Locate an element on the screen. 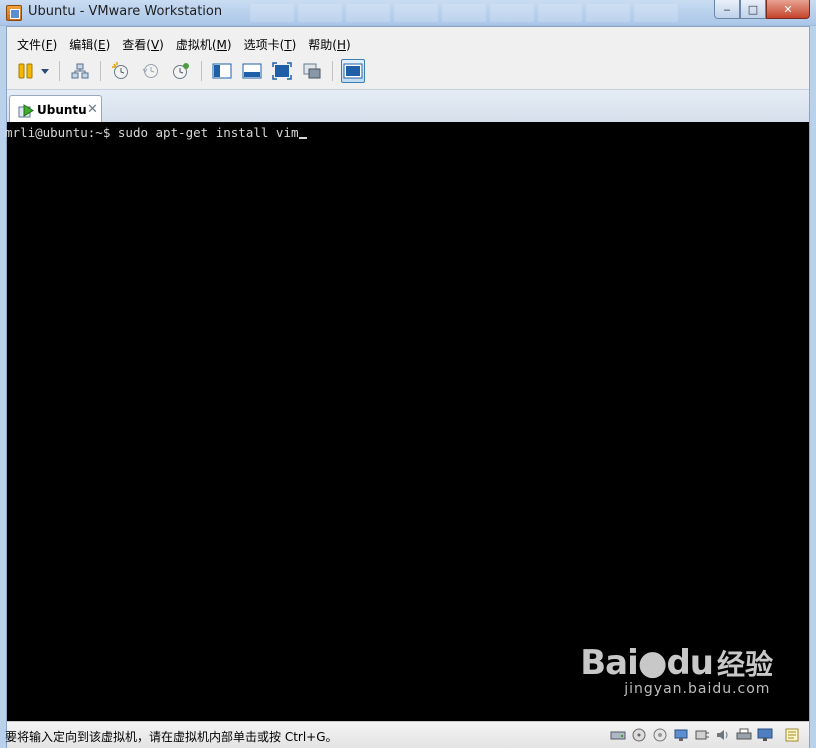 This screenshot has height=748, width=816. fit-guest-button is located at coordinates (252, 71).